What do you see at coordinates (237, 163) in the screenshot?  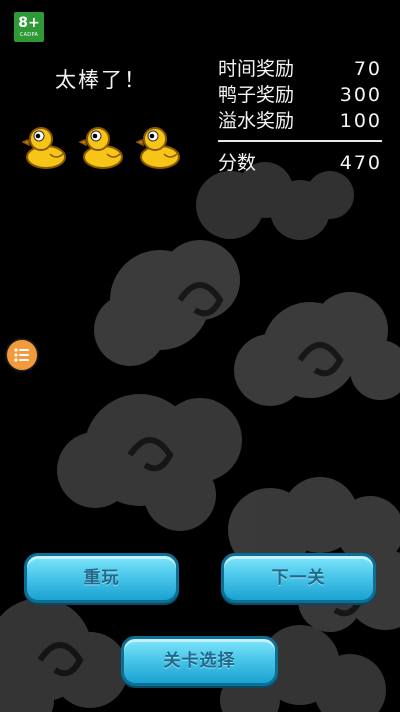 I see `total-label: 分数` at bounding box center [237, 163].